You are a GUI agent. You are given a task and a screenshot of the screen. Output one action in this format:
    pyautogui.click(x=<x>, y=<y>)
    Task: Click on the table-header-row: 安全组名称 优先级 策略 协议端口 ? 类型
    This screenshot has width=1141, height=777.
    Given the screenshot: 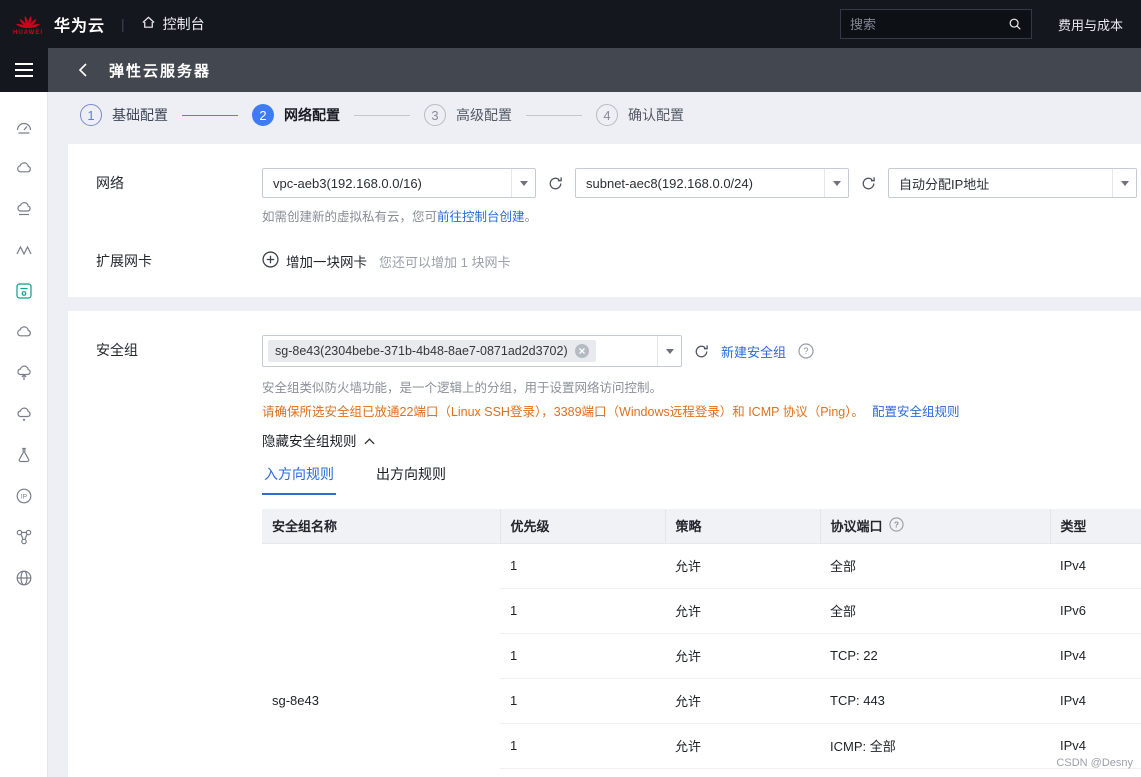 What is the action you would take?
    pyautogui.click(x=701, y=526)
    